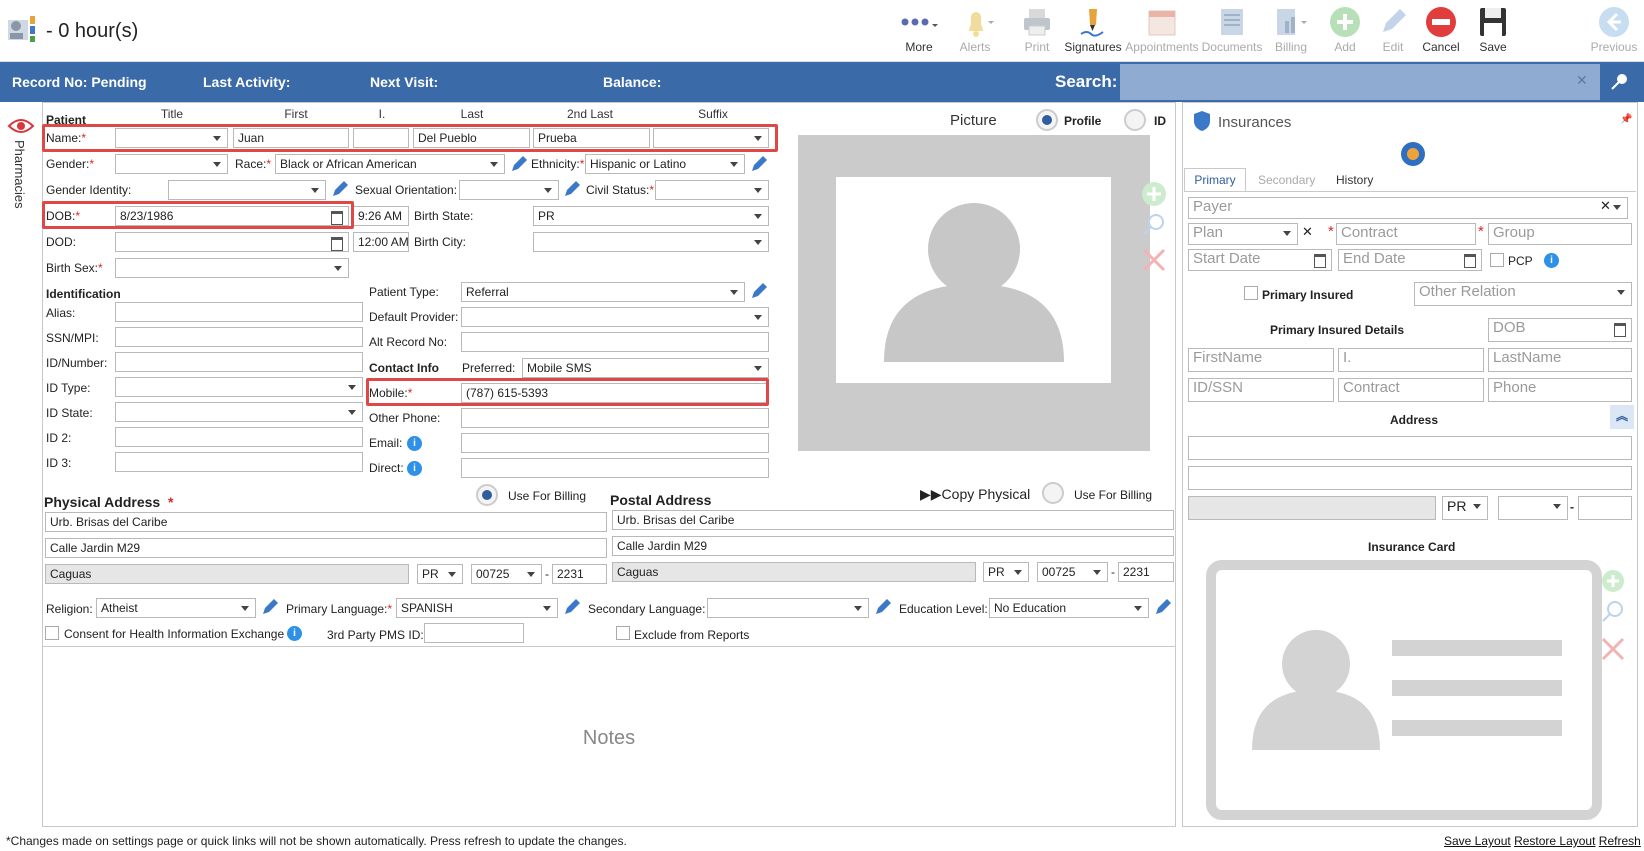  What do you see at coordinates (239, 387) in the screenshot?
I see `id-type-select` at bounding box center [239, 387].